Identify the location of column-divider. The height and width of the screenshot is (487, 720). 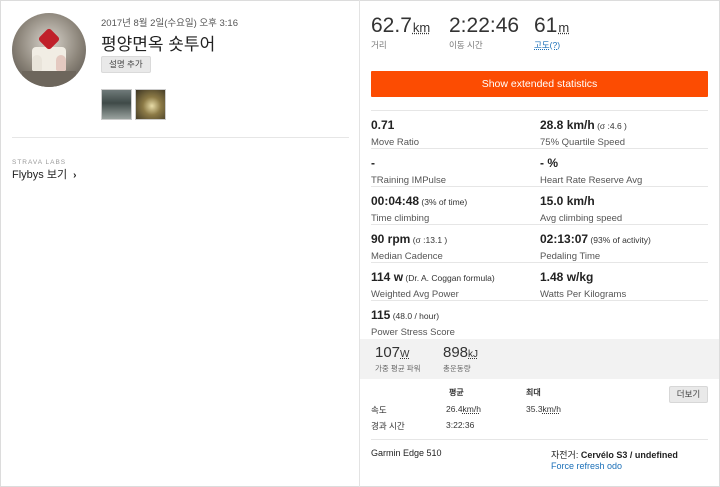
(359, 243).